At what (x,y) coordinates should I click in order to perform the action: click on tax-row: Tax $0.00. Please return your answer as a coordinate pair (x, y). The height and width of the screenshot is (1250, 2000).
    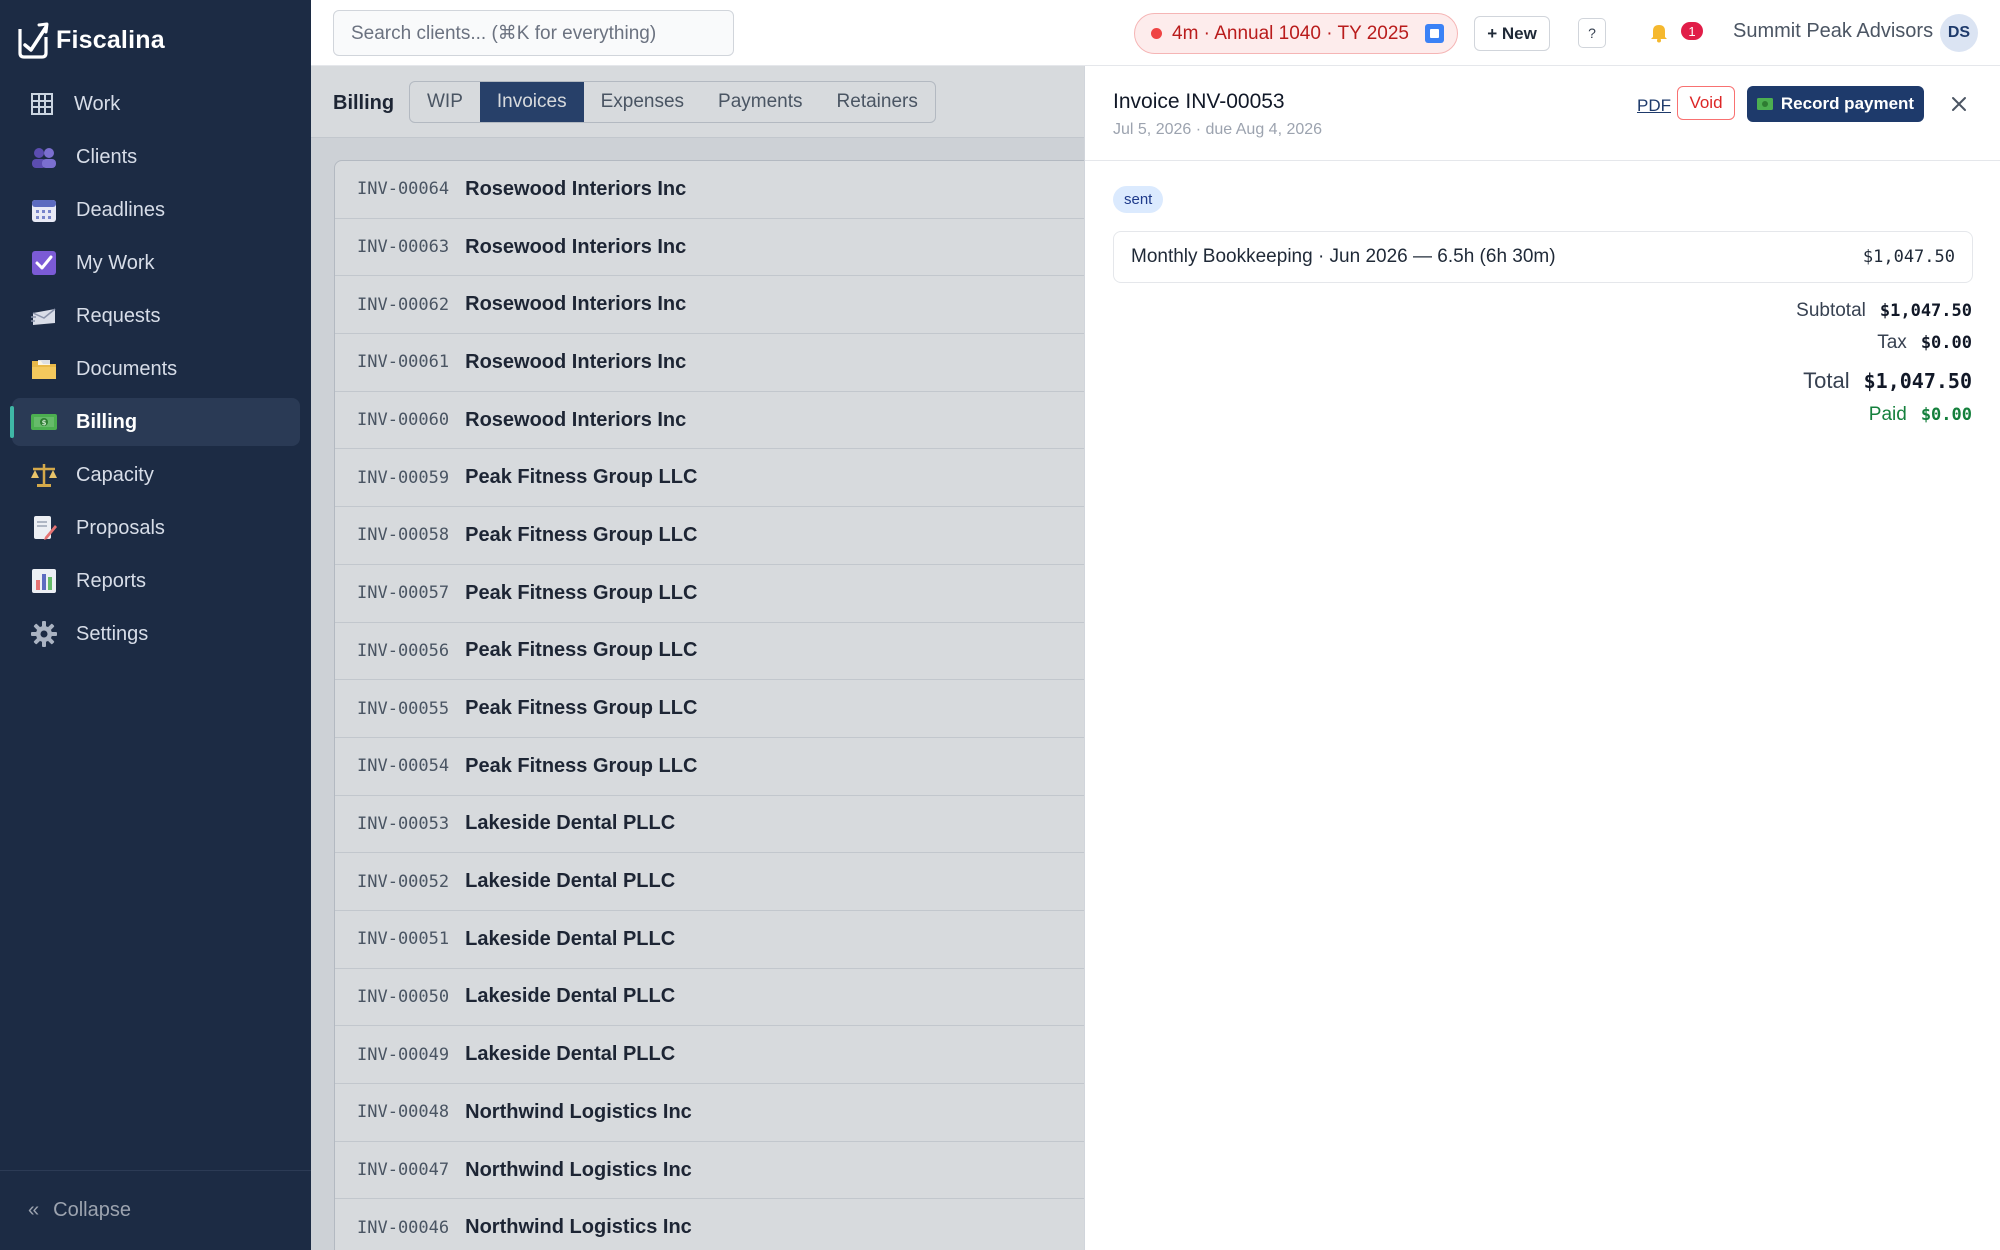
    Looking at the image, I should click on (1772, 348).